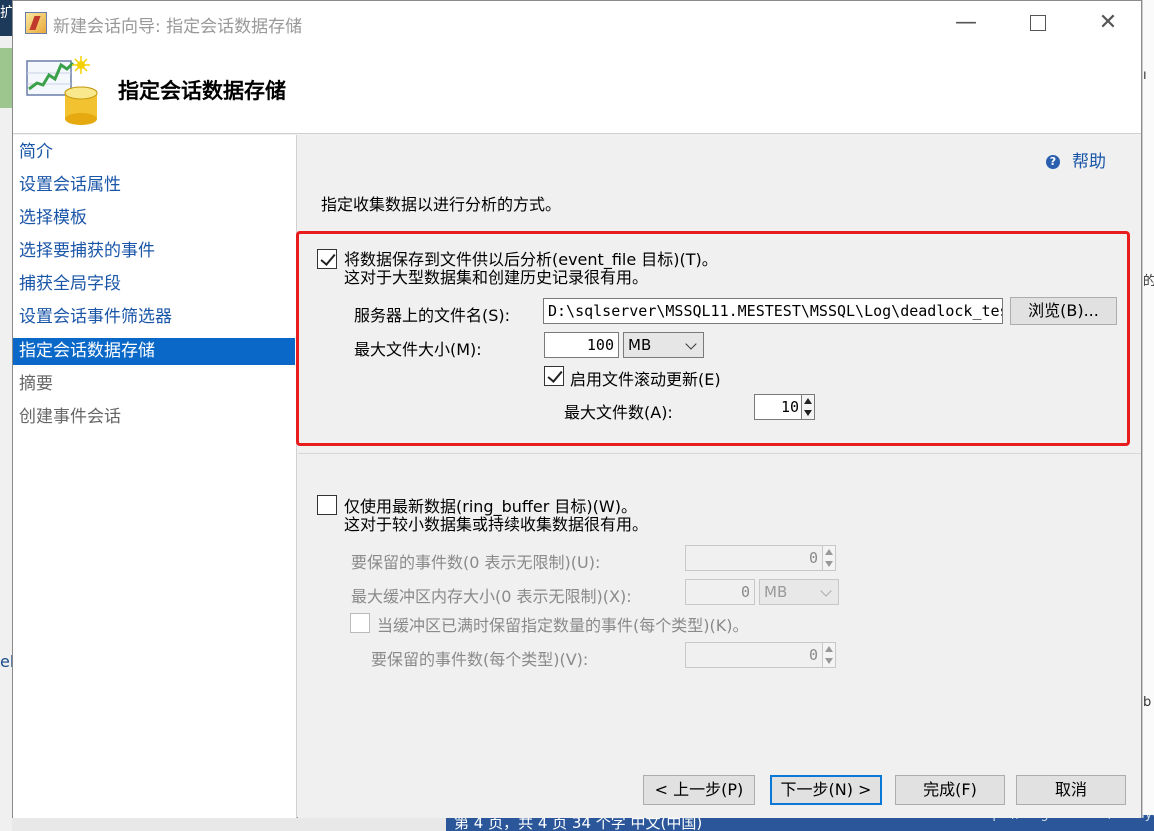 The height and width of the screenshot is (831, 1154). I want to click on keep-events-label: 当缓冲区已满时保留指定数量的事件(每个类型)(K)。, so click(563, 625).